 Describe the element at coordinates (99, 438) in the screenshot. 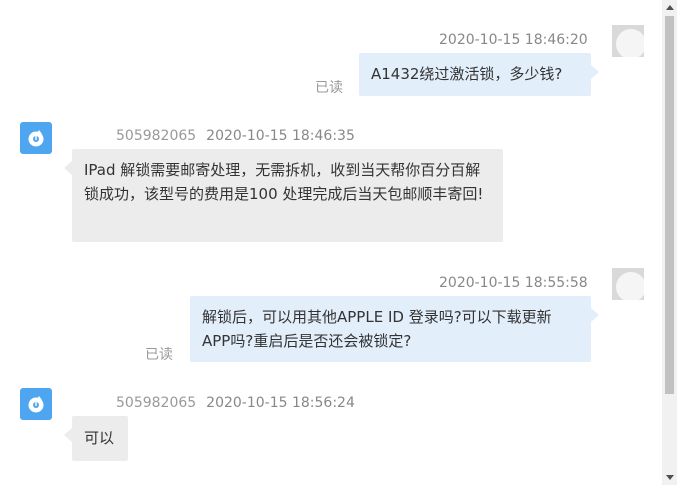

I see `message-text: 可以` at that location.